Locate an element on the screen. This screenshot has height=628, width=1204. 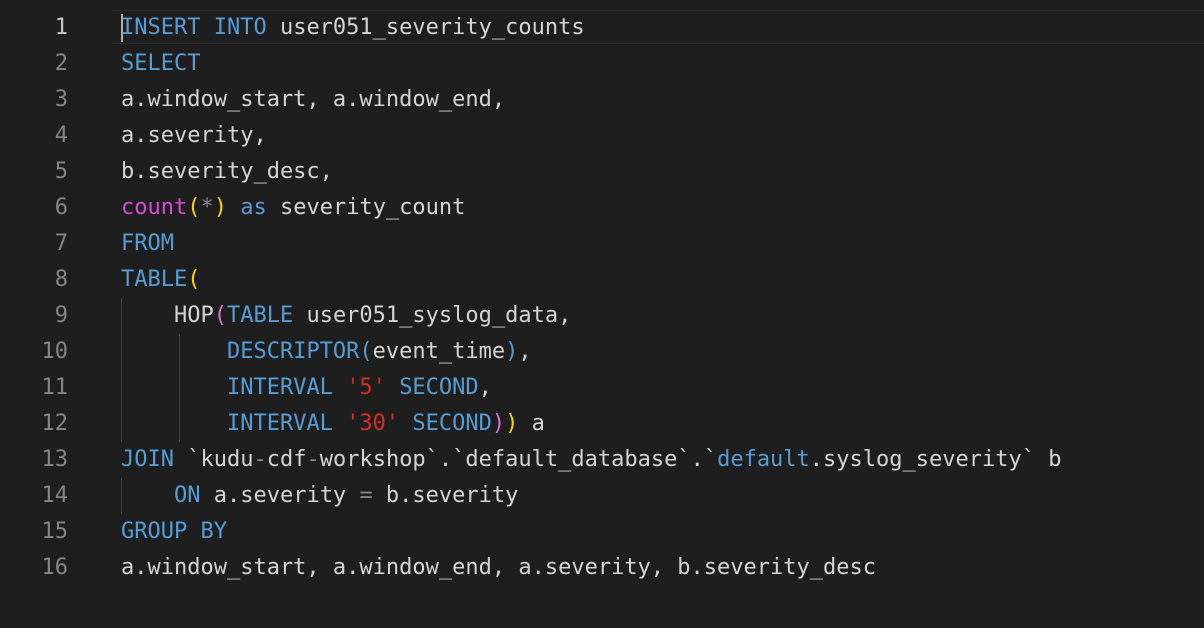
code-text: ON a.severity = b.severity is located at coordinates (319, 496).